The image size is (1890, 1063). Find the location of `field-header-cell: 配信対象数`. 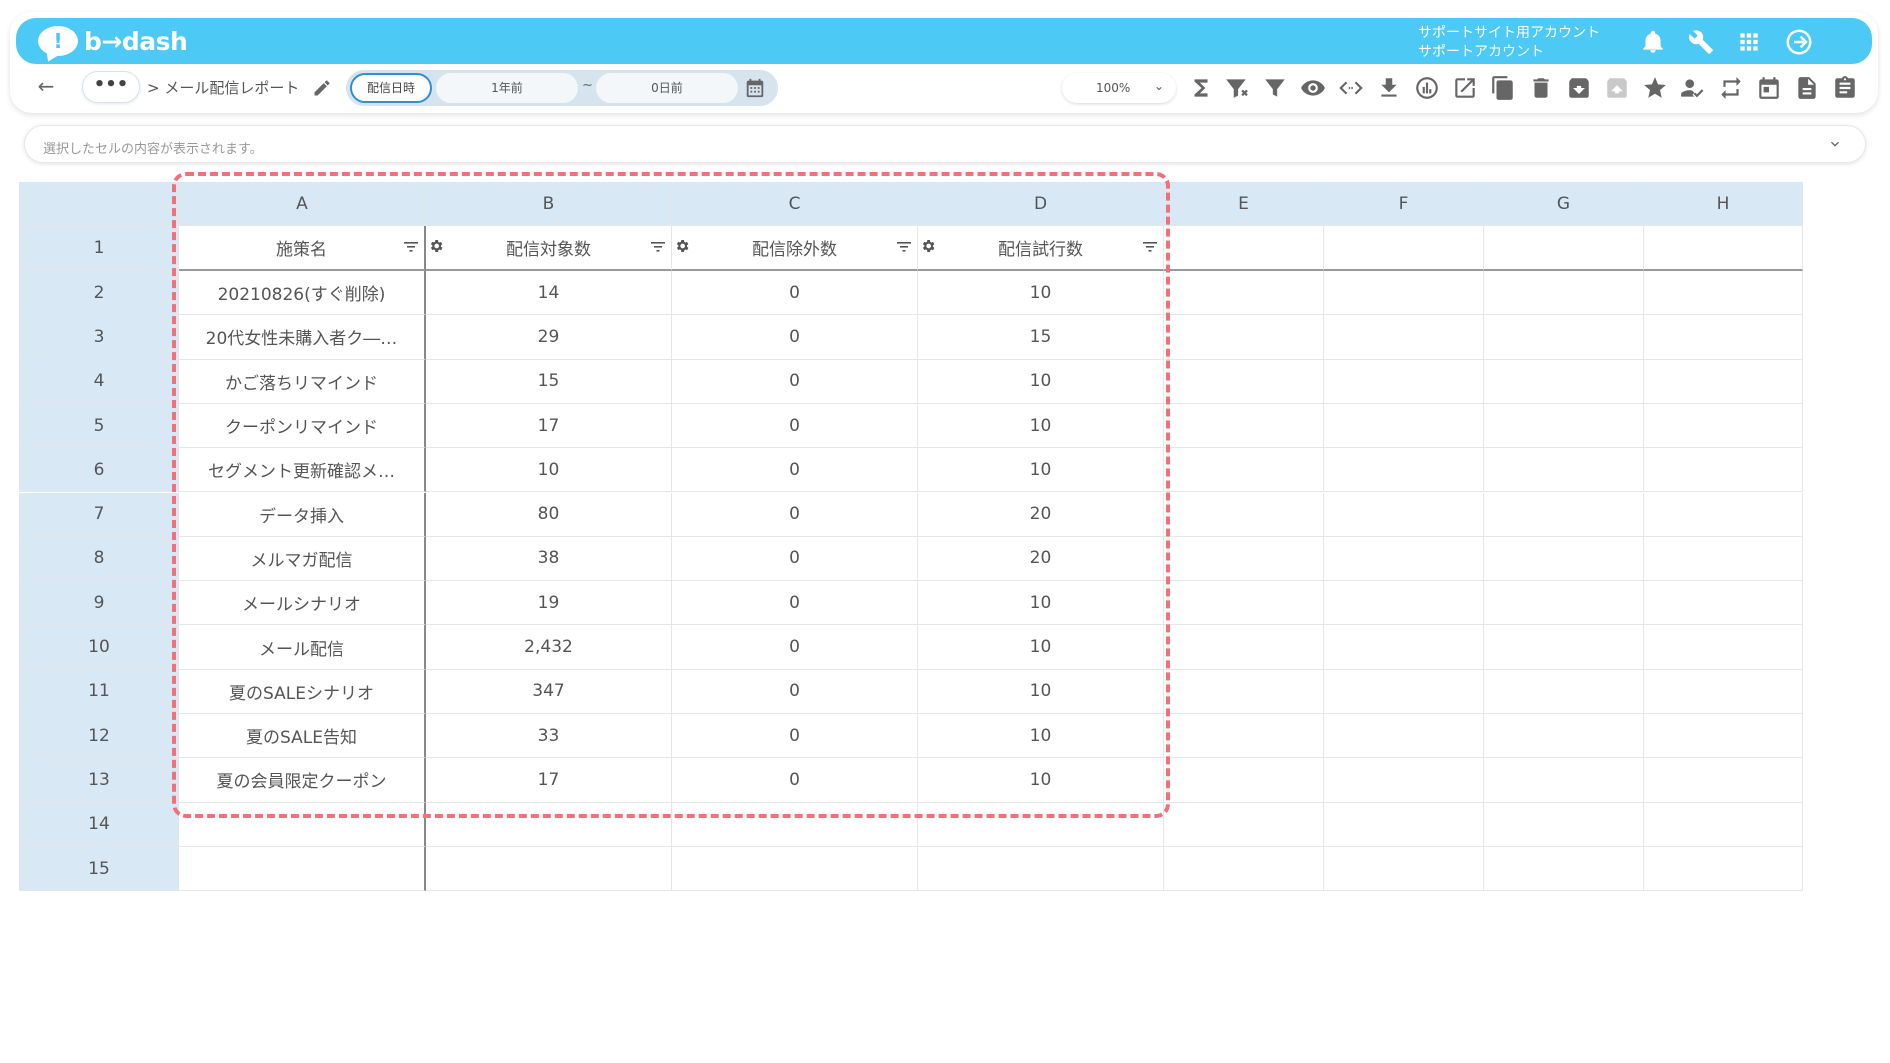

field-header-cell: 配信対象数 is located at coordinates (549, 248).